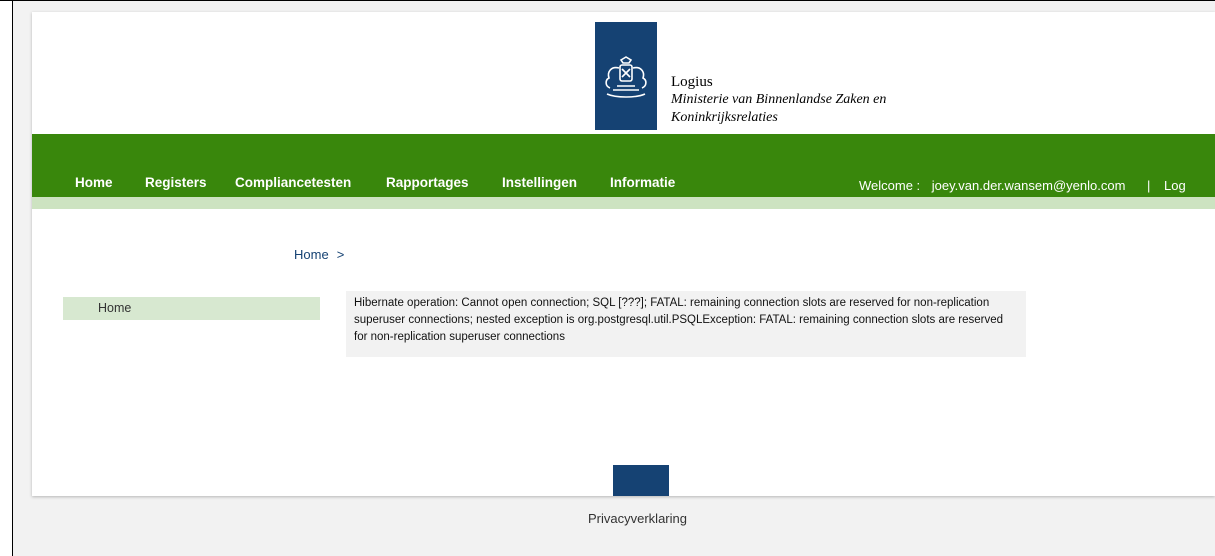 Image resolution: width=1215 pixels, height=556 pixels. I want to click on nav-item-instellingen: Instellingen, so click(539, 182).